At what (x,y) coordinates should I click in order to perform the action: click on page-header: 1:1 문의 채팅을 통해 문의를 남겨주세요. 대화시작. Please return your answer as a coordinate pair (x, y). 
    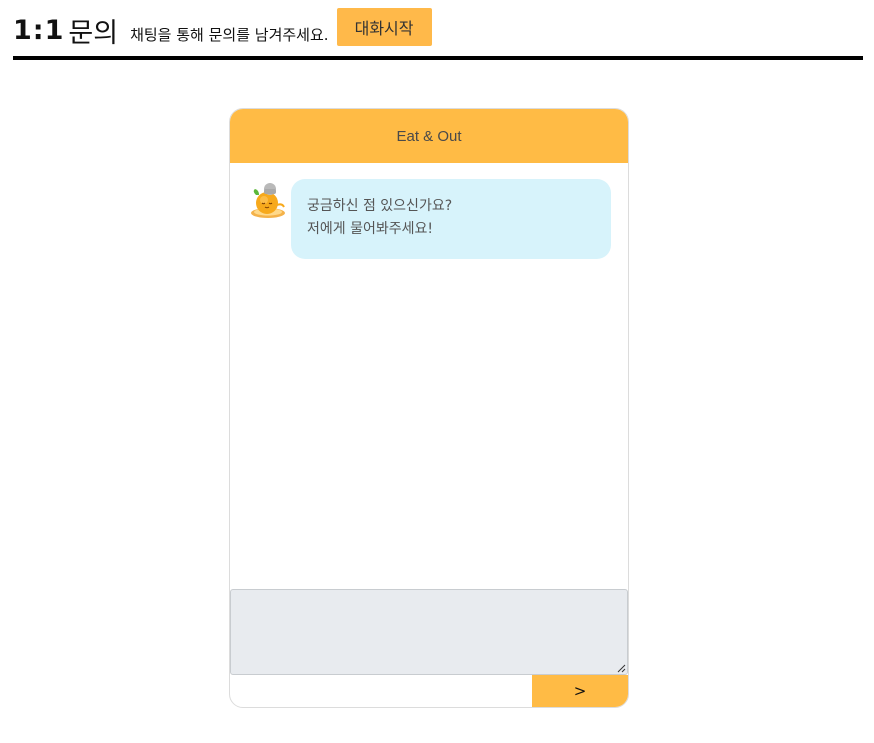
    Looking at the image, I should click on (438, 30).